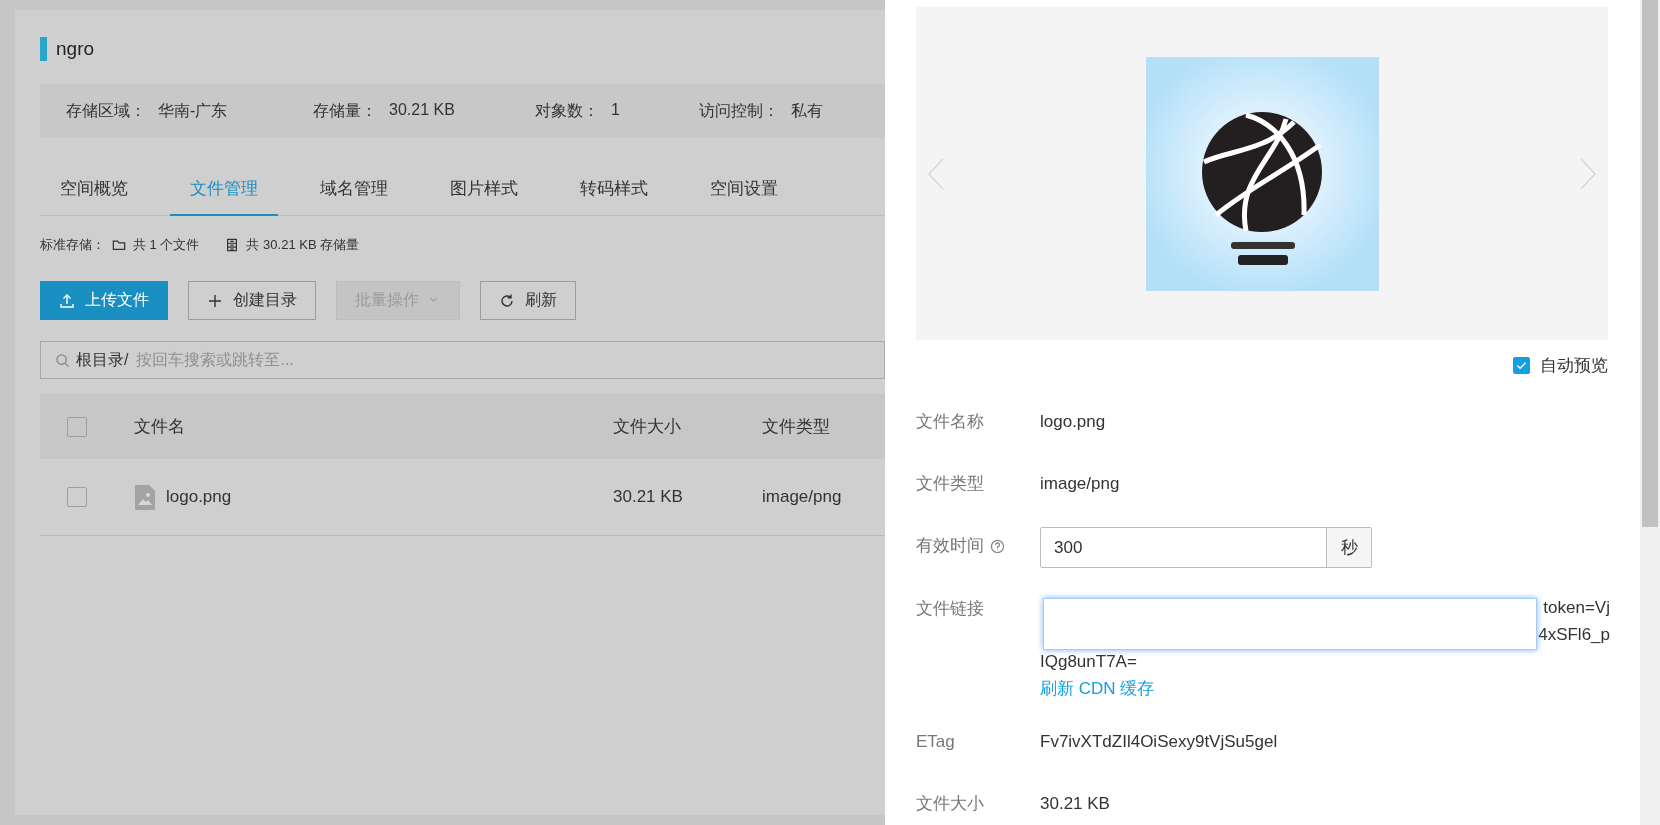 Image resolution: width=1660 pixels, height=825 pixels. I want to click on info-label: 对象数：, so click(567, 110).